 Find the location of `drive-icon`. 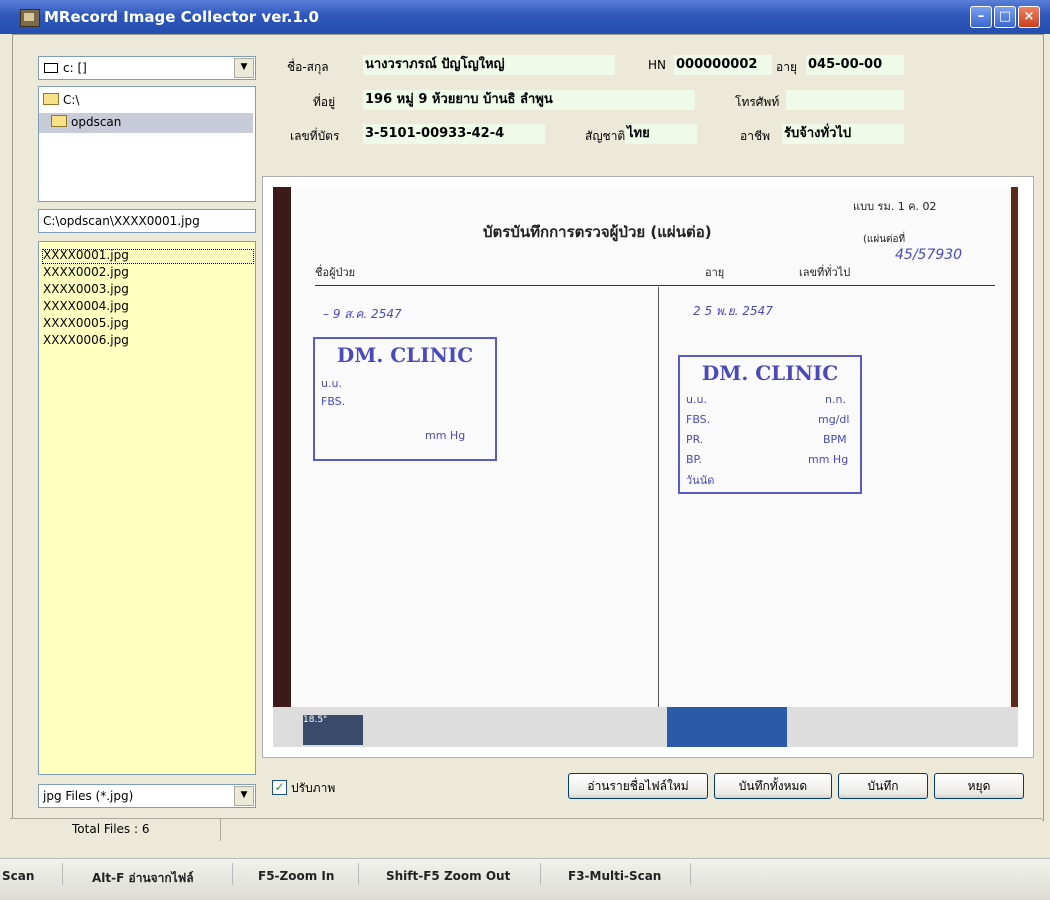

drive-icon is located at coordinates (51, 68).